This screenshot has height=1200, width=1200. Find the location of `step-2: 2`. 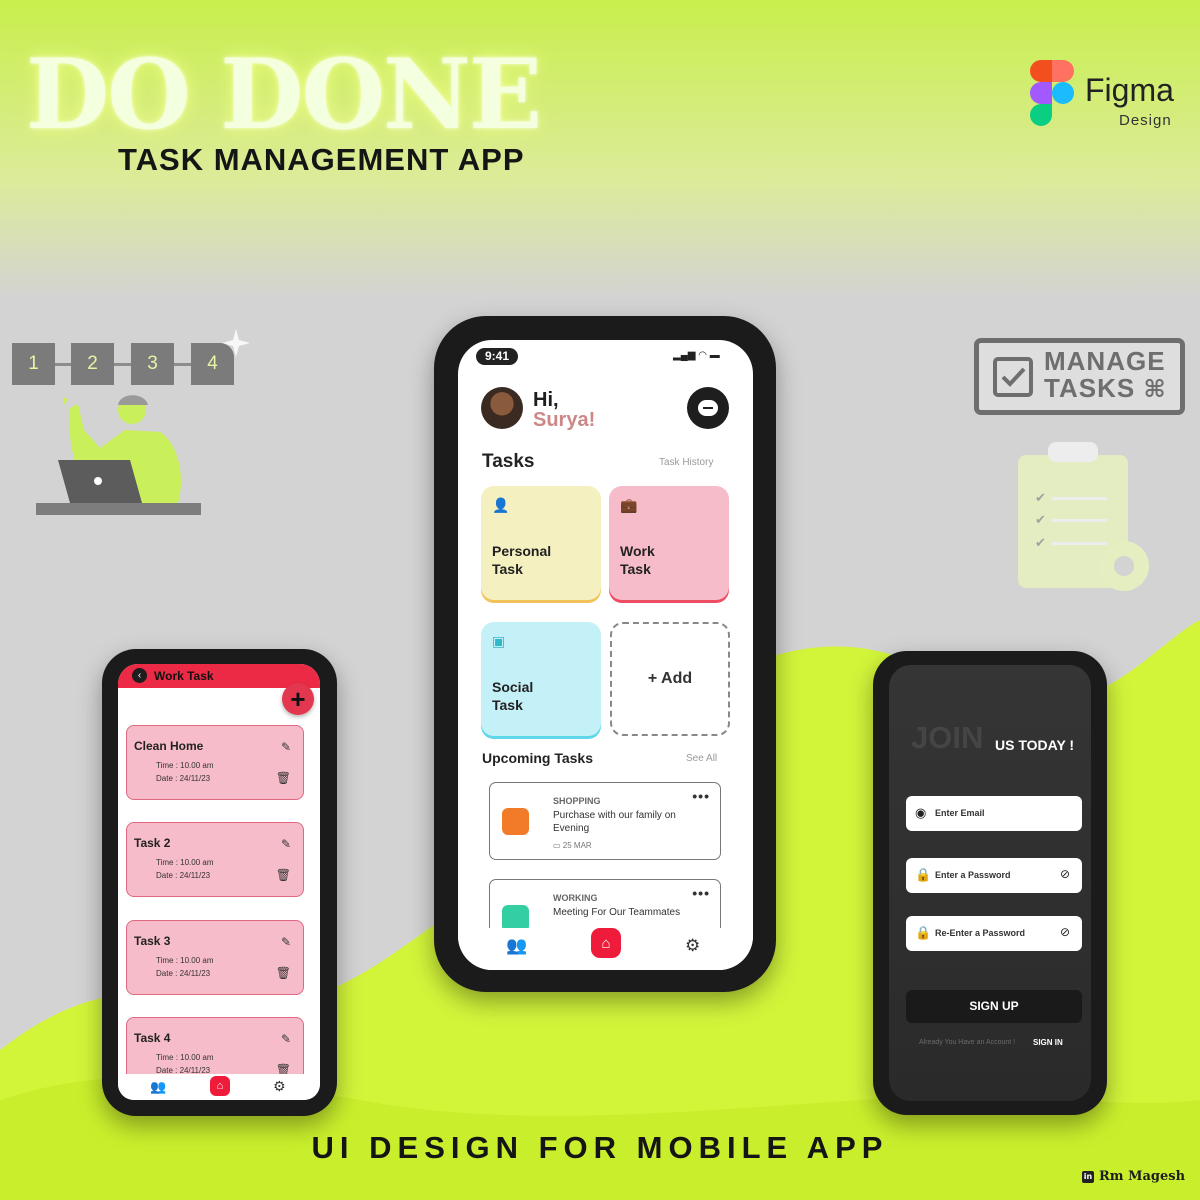

step-2: 2 is located at coordinates (92, 364).